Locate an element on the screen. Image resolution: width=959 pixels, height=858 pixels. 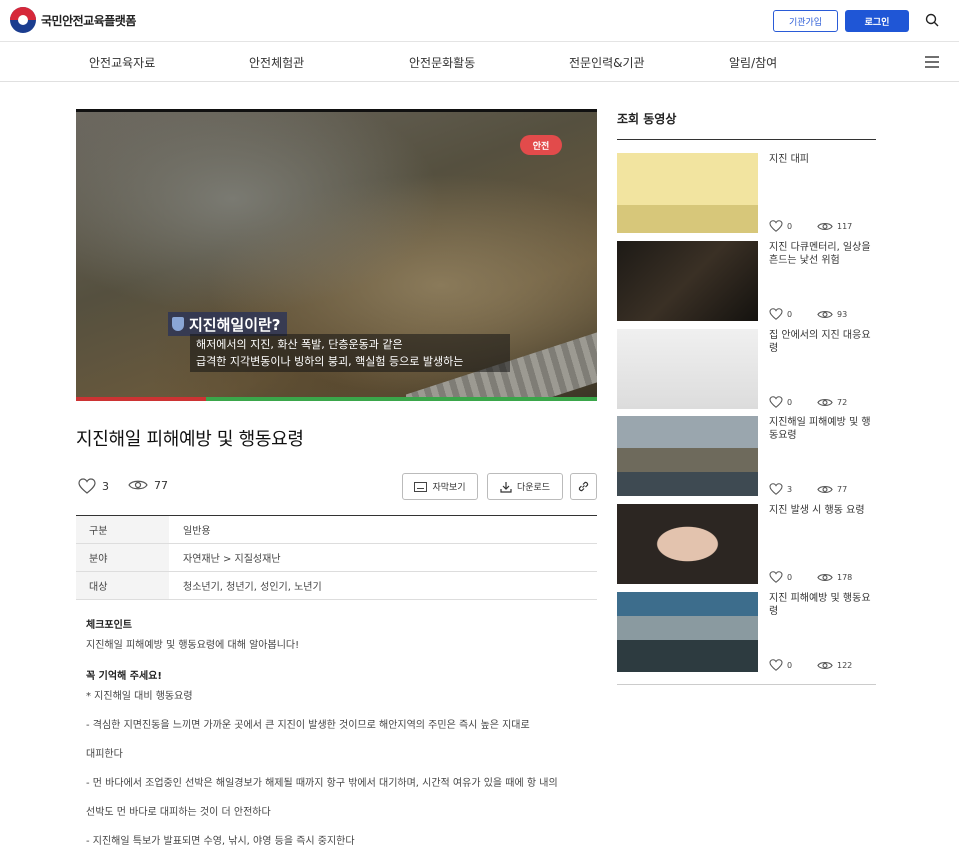
info-key: 분야 is located at coordinates (122, 557).